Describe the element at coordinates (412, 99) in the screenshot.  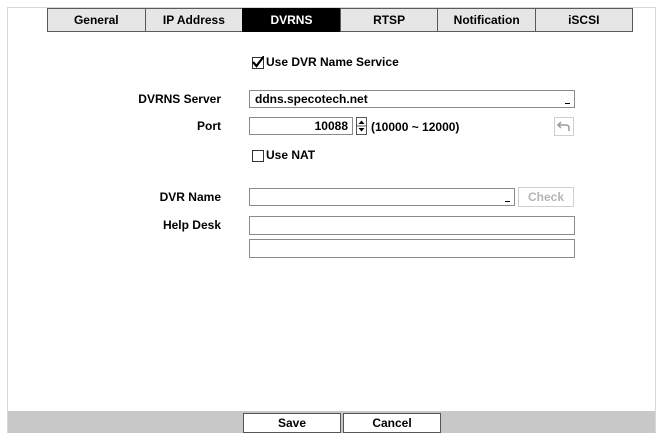
I see `dvrns-server-input: ddns.specotech.net` at that location.